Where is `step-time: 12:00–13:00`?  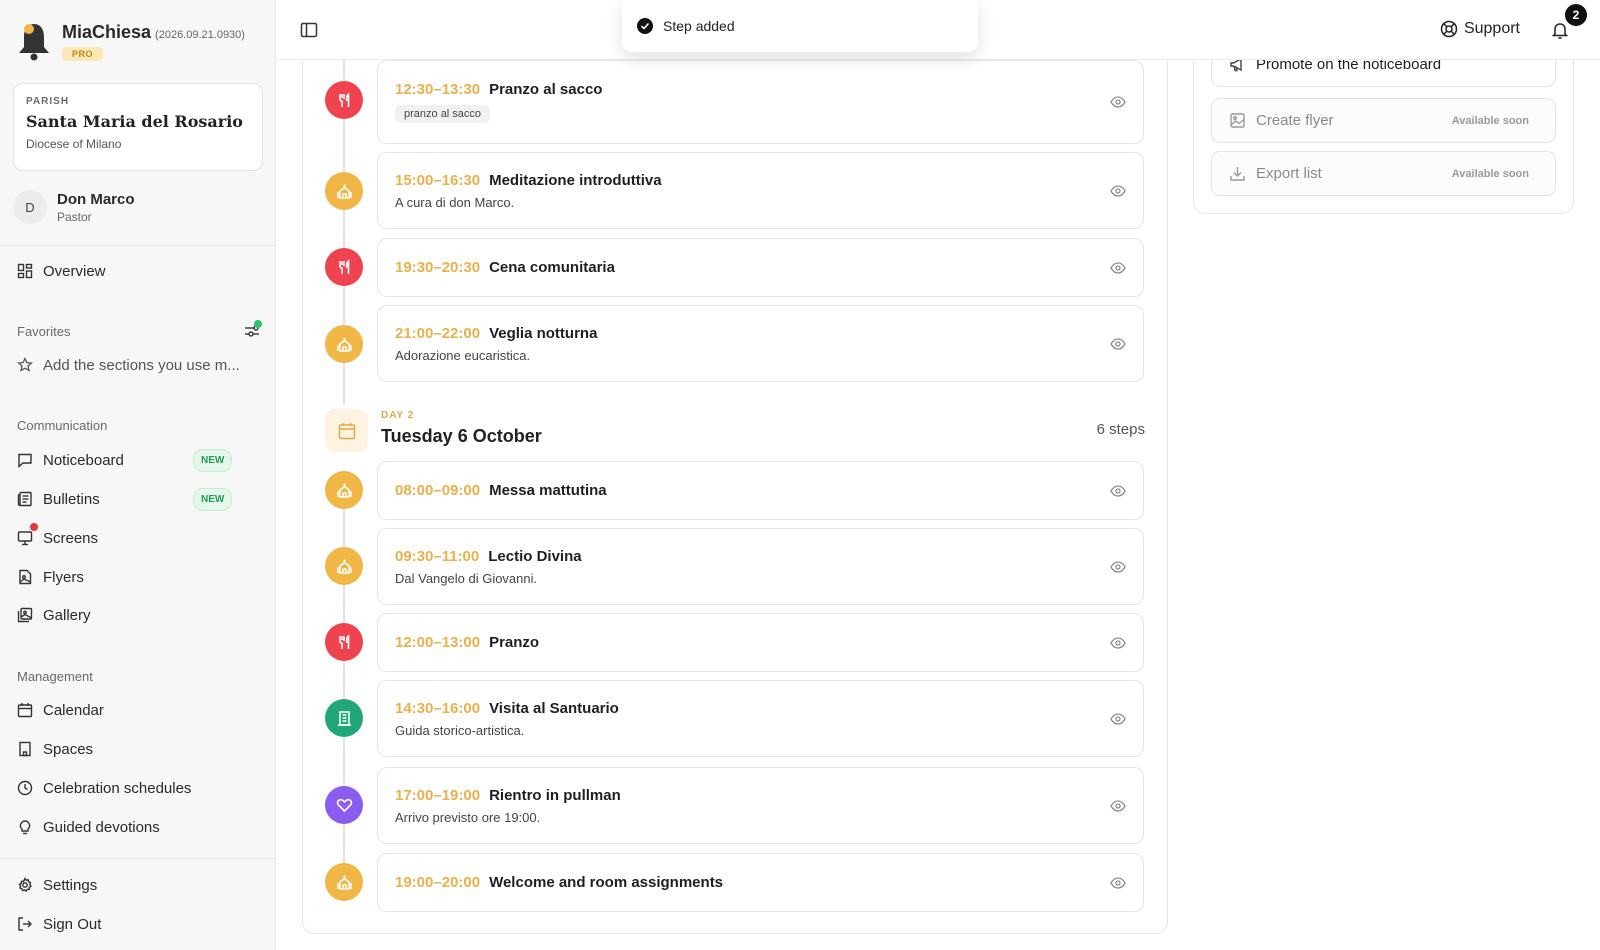 step-time: 12:00–13:00 is located at coordinates (438, 642).